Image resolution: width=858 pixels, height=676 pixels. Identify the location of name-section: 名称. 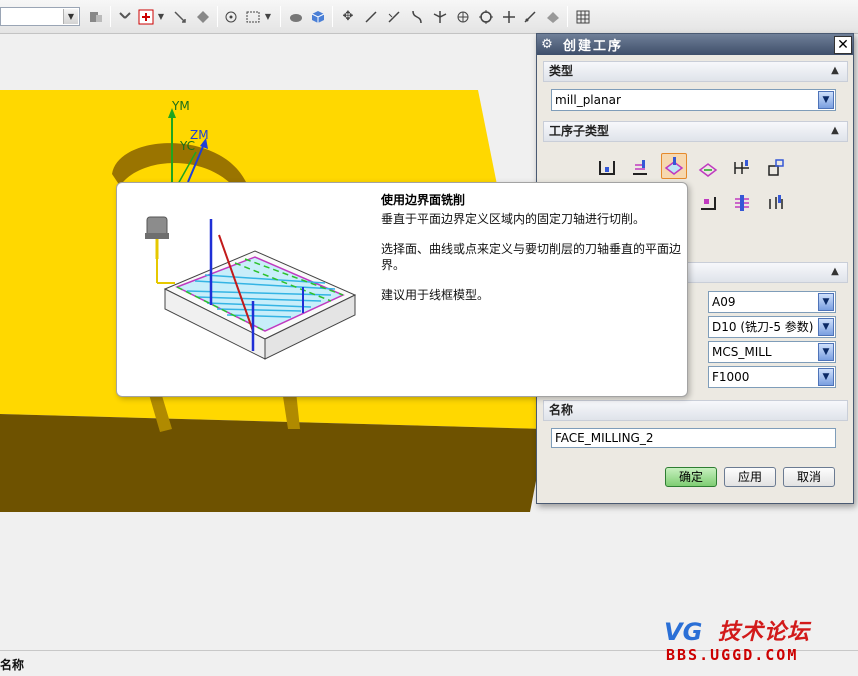
(695, 410).